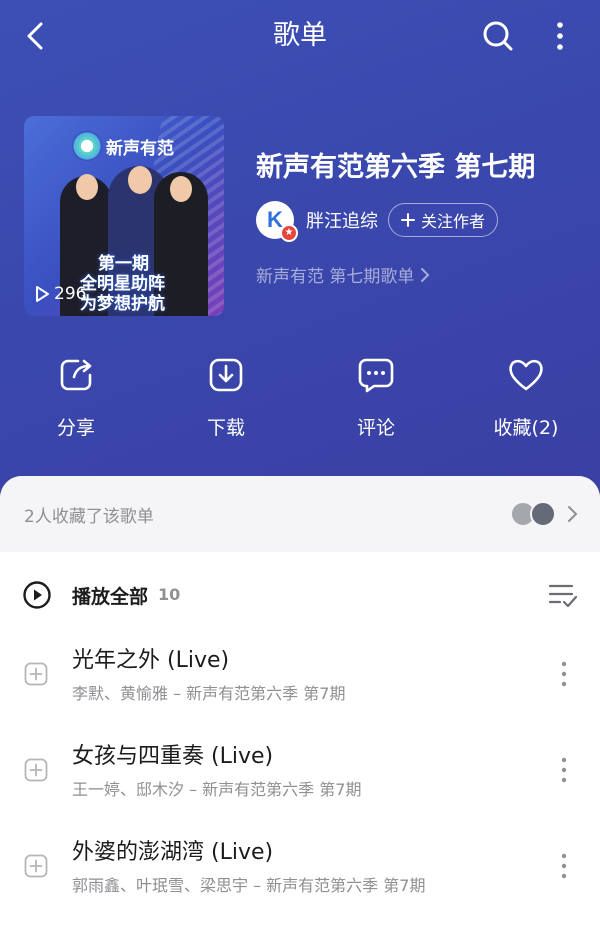 The width and height of the screenshot is (600, 932). I want to click on collector-avatars, so click(533, 514).